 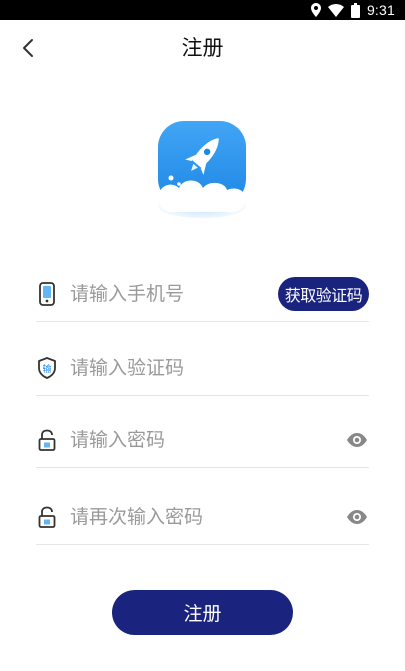 I want to click on shield-badge-text: 输, so click(x=46, y=369).